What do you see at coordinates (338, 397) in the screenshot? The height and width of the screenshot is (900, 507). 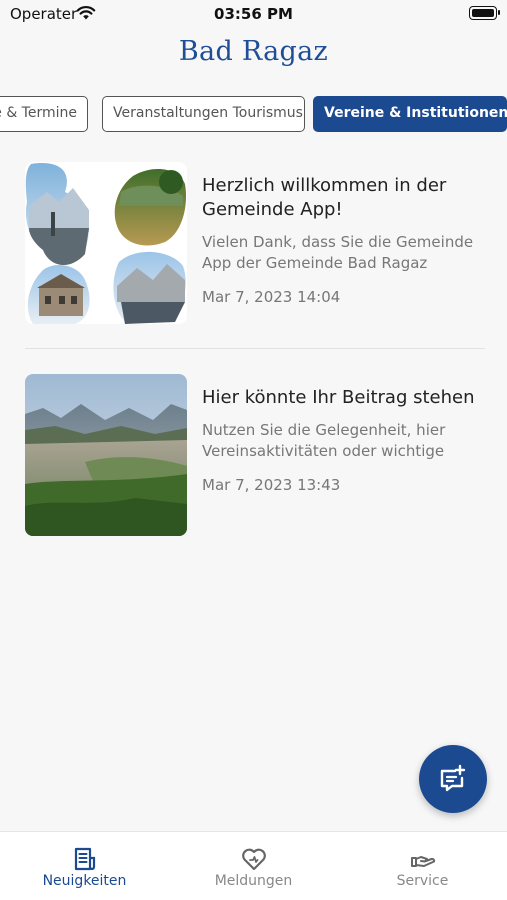 I see `news-title: Hier könnte Ihr Beitrag stehen` at bounding box center [338, 397].